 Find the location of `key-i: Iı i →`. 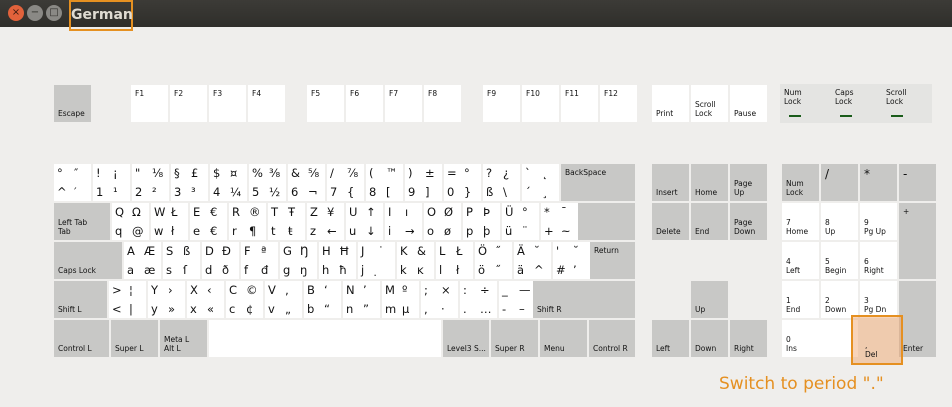

key-i: Iı i → is located at coordinates (403, 221).